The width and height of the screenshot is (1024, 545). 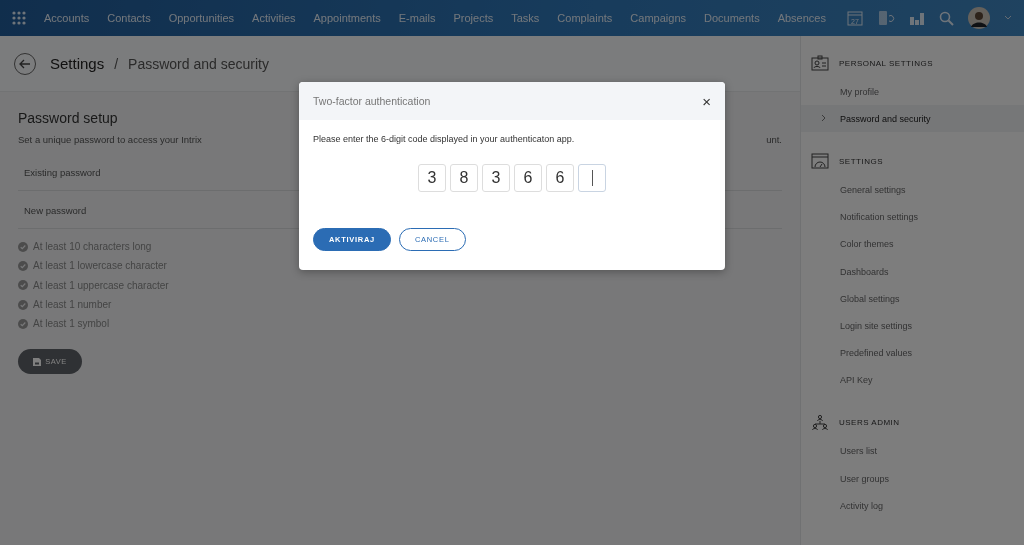 I want to click on browser-gauge-icon, so click(x=820, y=161).